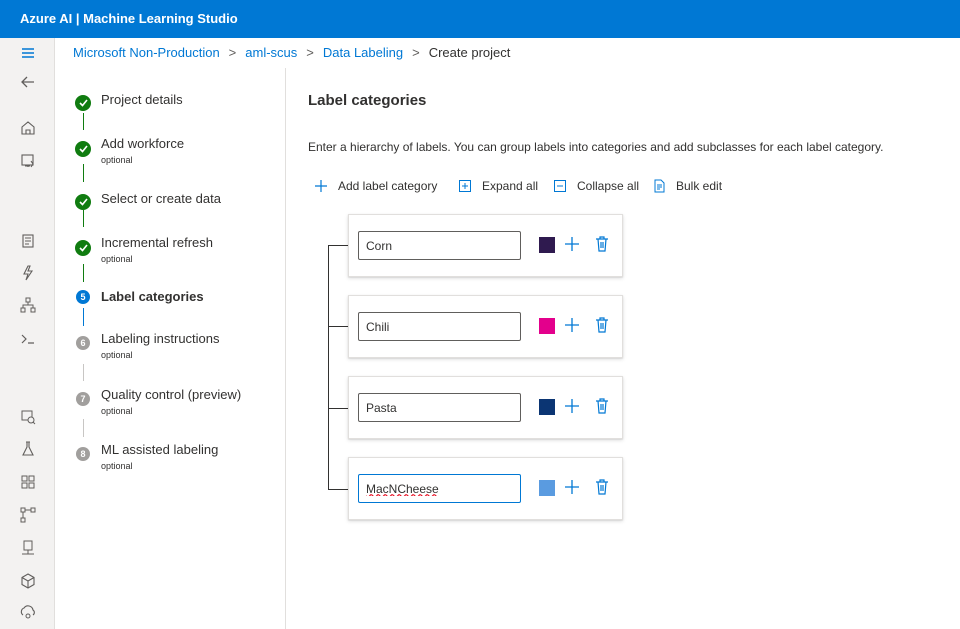  I want to click on step-label: Add workforce, so click(143, 143).